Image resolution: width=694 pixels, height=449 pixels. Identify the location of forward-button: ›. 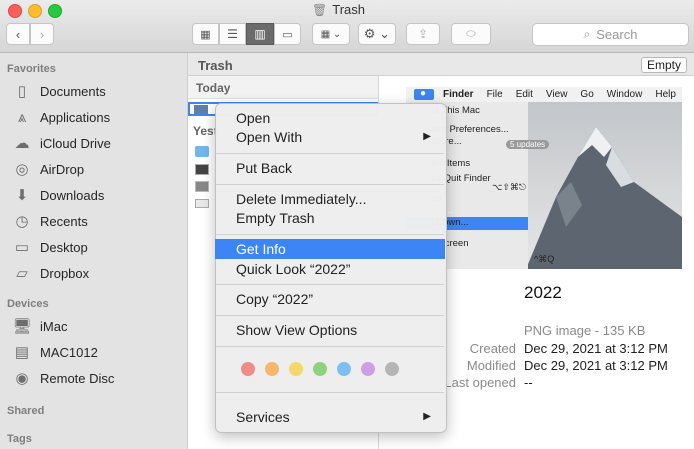
(42, 34).